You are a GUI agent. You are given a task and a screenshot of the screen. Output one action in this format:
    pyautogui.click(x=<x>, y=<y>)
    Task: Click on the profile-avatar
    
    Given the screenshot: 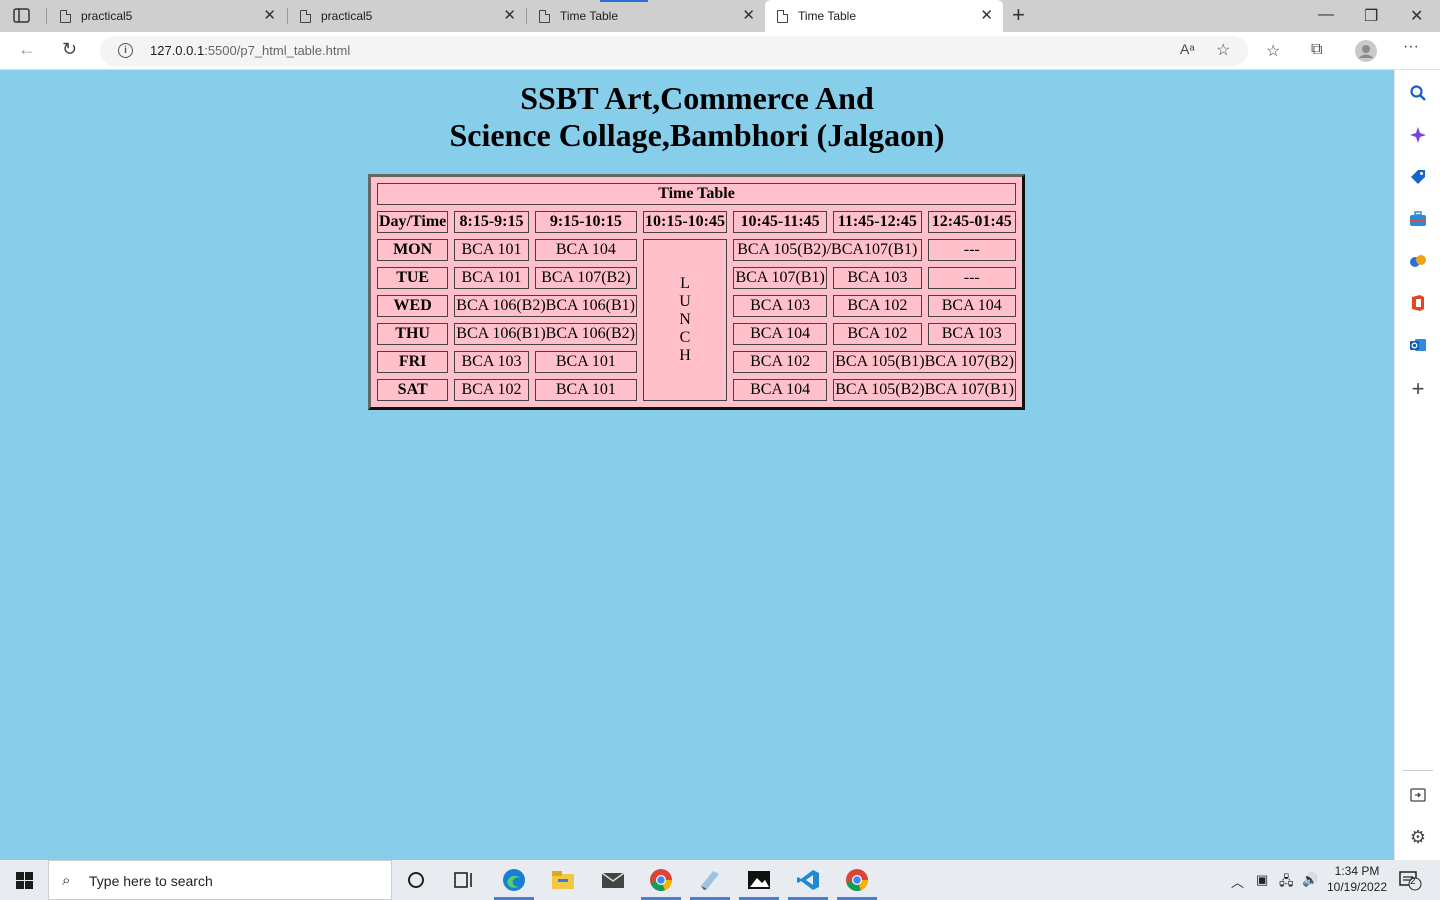 What is the action you would take?
    pyautogui.click(x=1366, y=53)
    